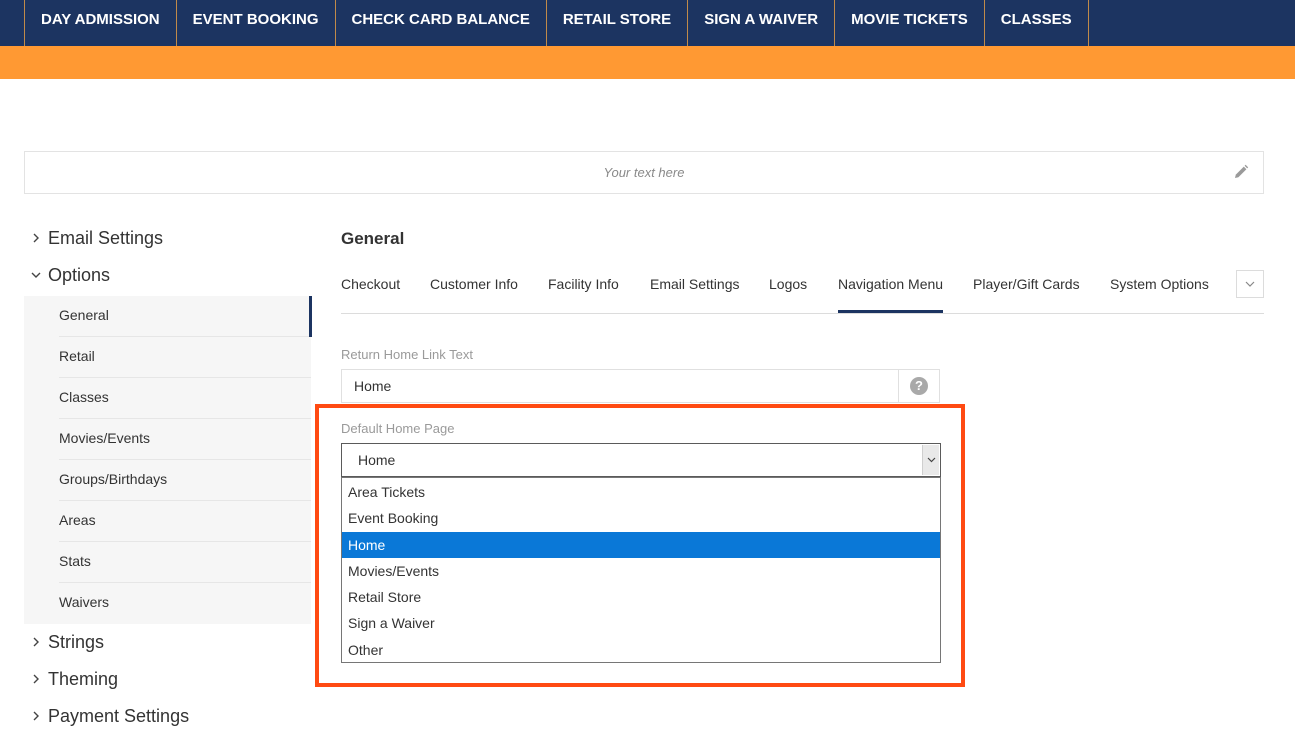  What do you see at coordinates (788, 284) in the screenshot?
I see `tab-logos: Logos` at bounding box center [788, 284].